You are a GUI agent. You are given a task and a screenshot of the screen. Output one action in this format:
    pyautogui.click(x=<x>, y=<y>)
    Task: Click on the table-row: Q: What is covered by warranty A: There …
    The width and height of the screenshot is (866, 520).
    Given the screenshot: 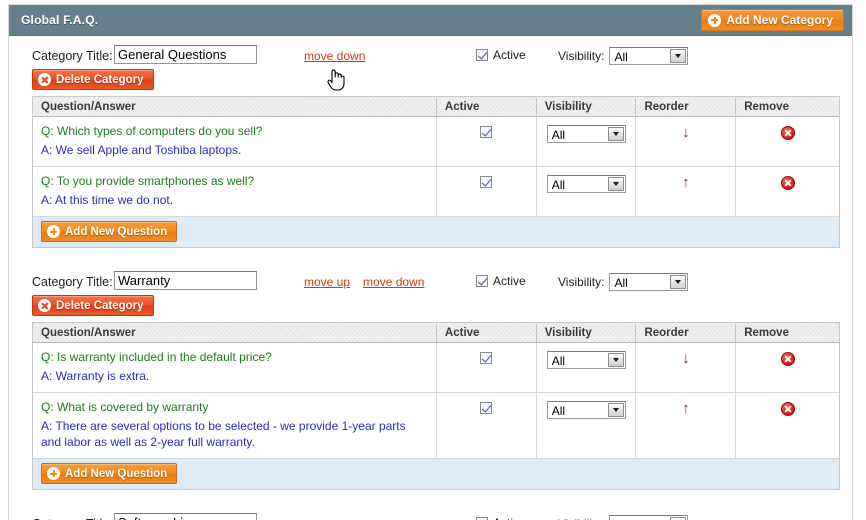 What is the action you would take?
    pyautogui.click(x=436, y=426)
    